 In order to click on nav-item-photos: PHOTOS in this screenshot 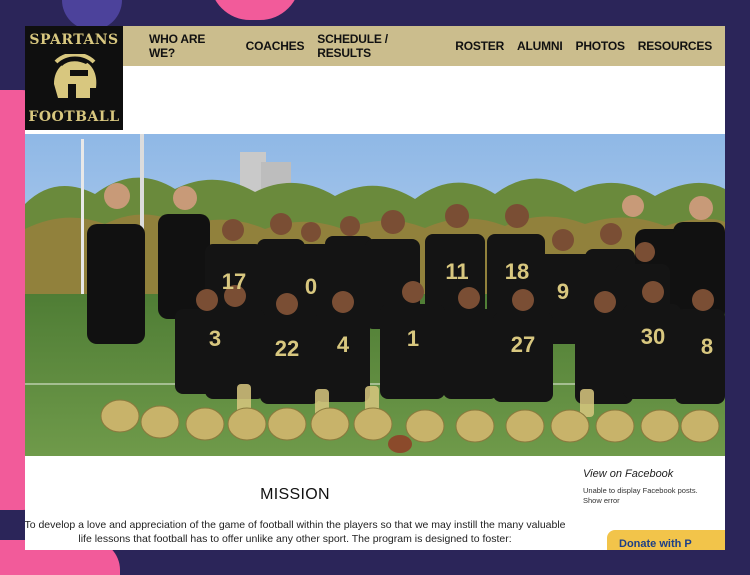, I will do `click(600, 46)`.